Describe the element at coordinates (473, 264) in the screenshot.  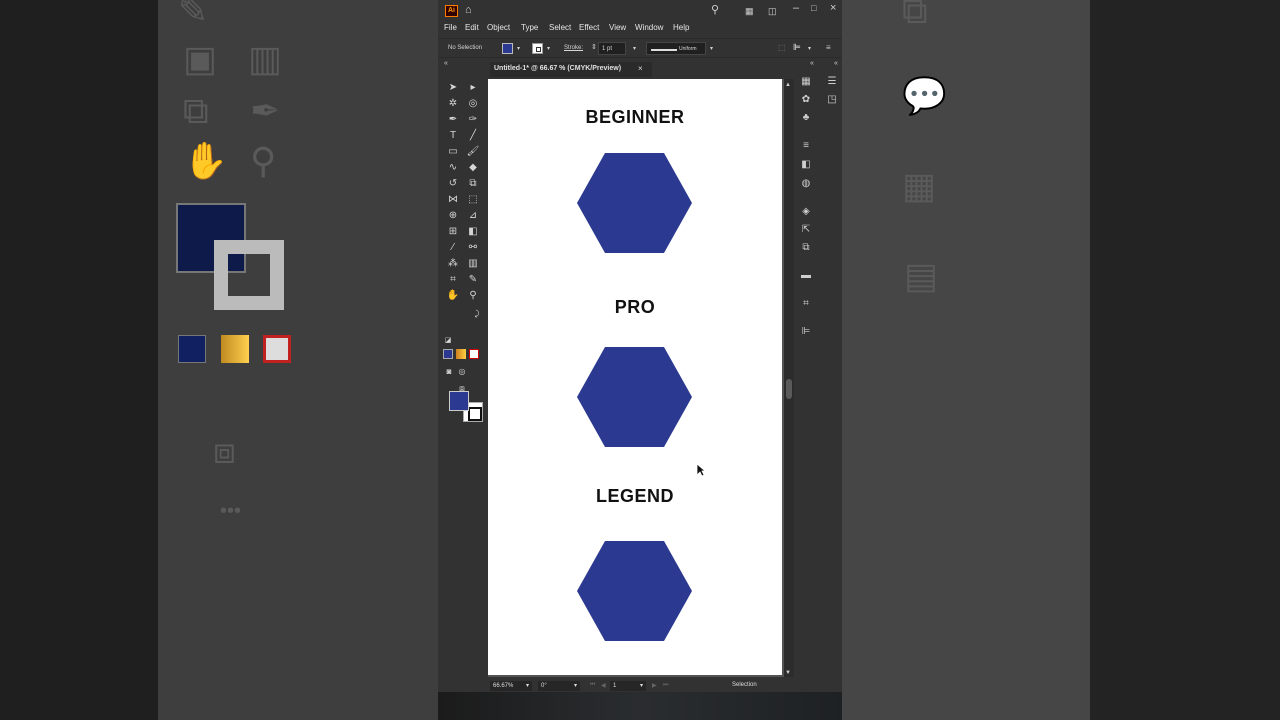
I see `graph-tool-icon: ▥` at that location.